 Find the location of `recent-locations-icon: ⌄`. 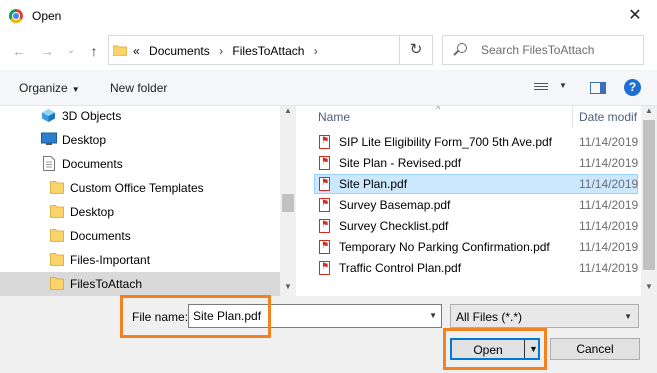

recent-locations-icon: ⌄ is located at coordinates (71, 51).